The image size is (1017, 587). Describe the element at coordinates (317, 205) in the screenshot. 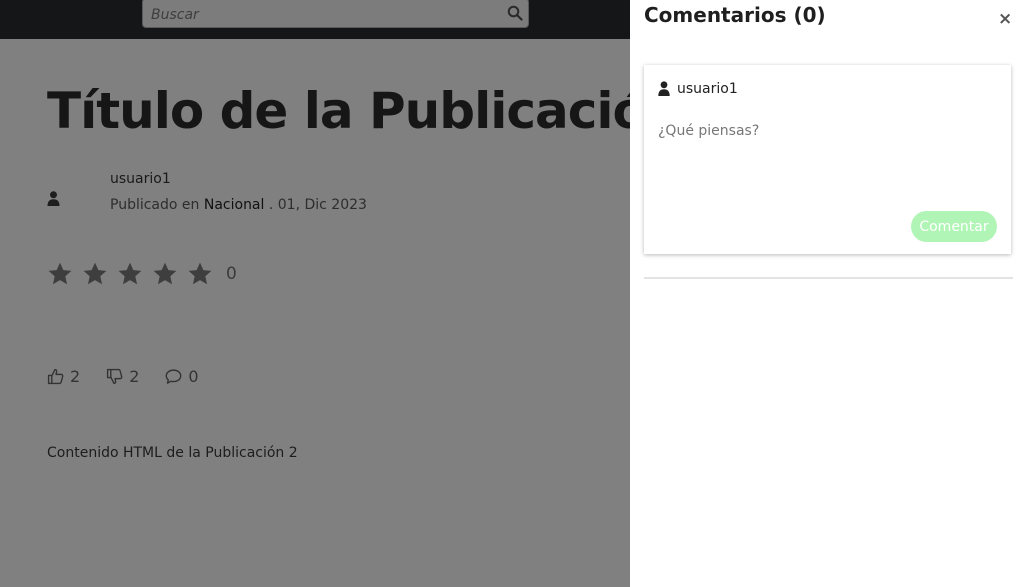

I see `post-date: . 01, Dic 2023` at that location.